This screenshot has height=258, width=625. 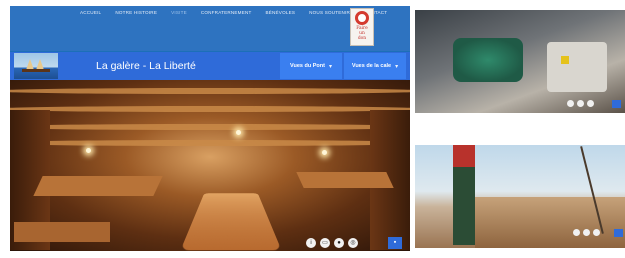 I want to click on donate-button: Faire un don, so click(x=362, y=27).